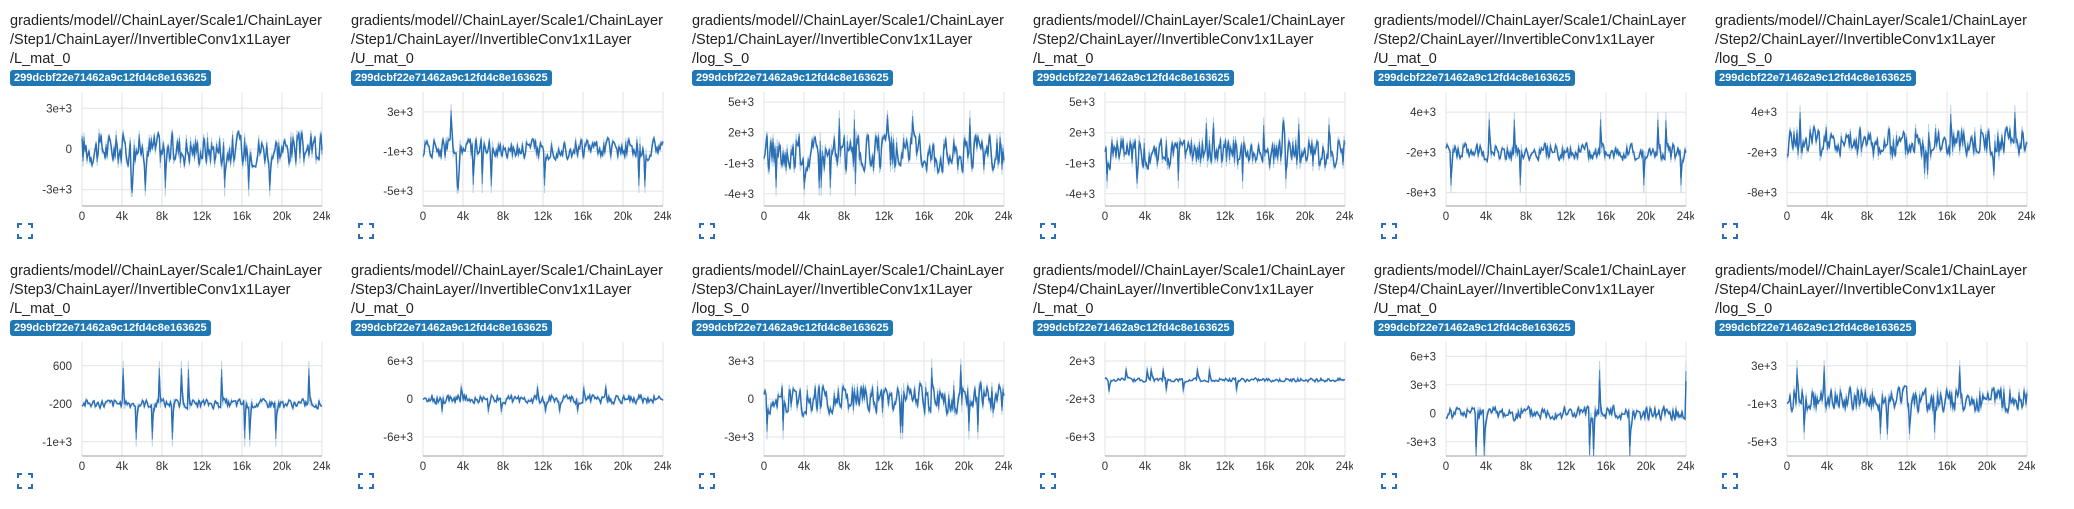 Image resolution: width=2074 pixels, height=509 pixels. Describe the element at coordinates (1762, 194) in the screenshot. I see `y-tick-label: -8e+3` at that location.